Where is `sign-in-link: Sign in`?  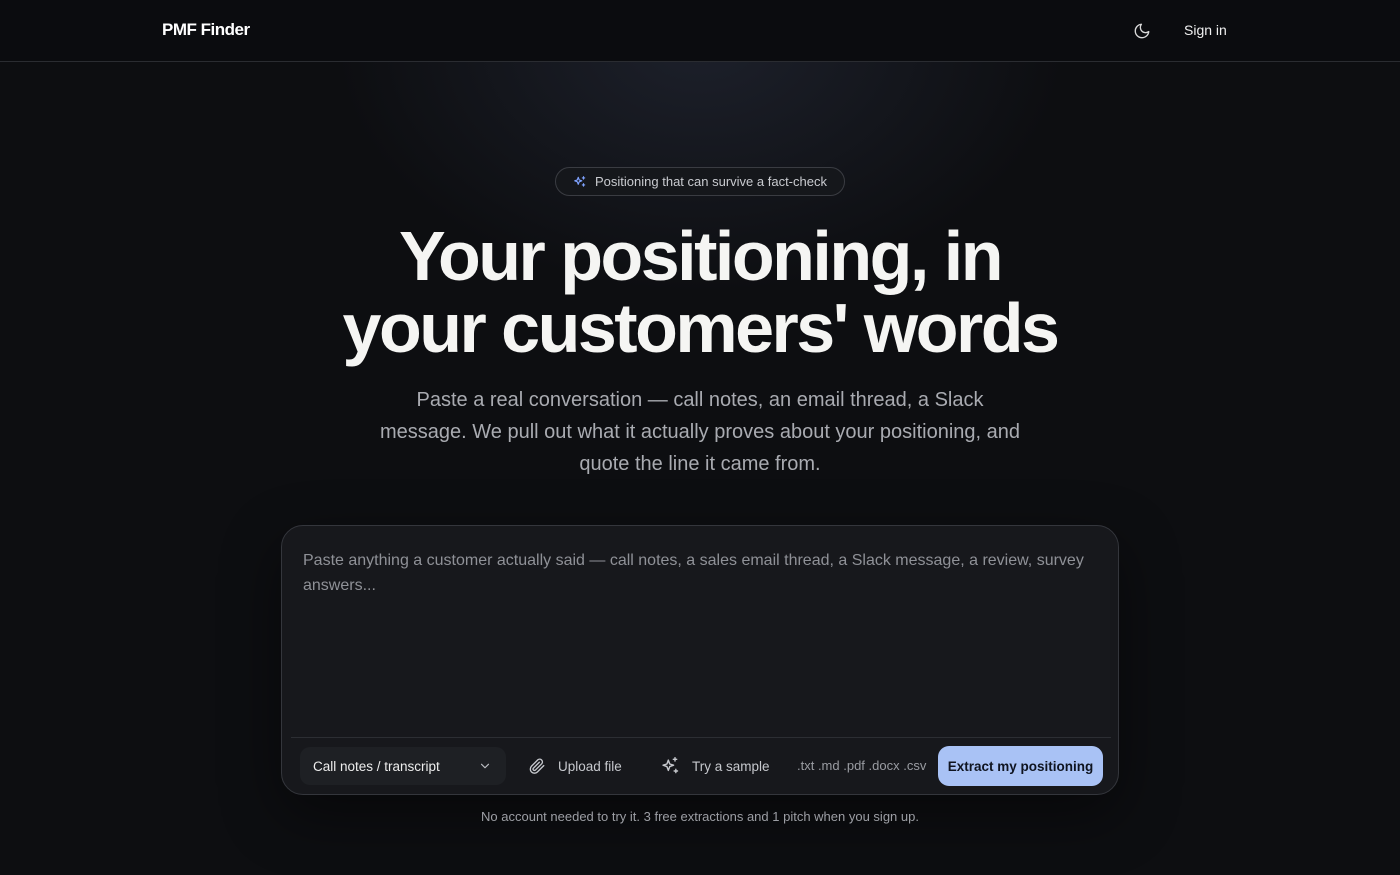 sign-in-link: Sign in is located at coordinates (1205, 30).